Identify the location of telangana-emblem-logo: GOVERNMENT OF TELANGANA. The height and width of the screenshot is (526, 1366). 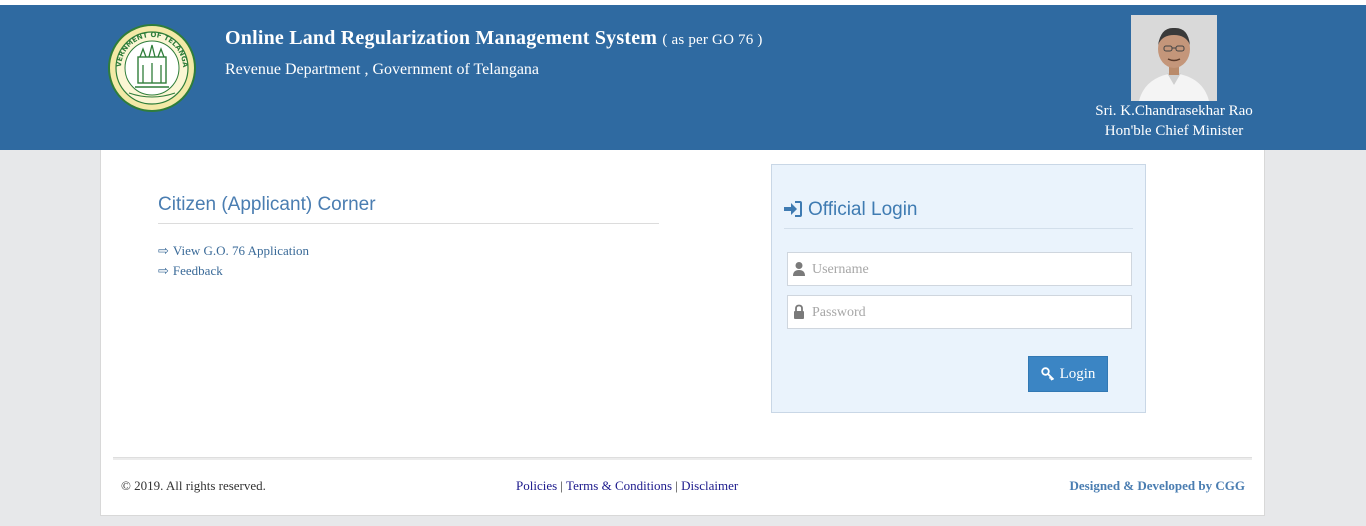
(151, 67).